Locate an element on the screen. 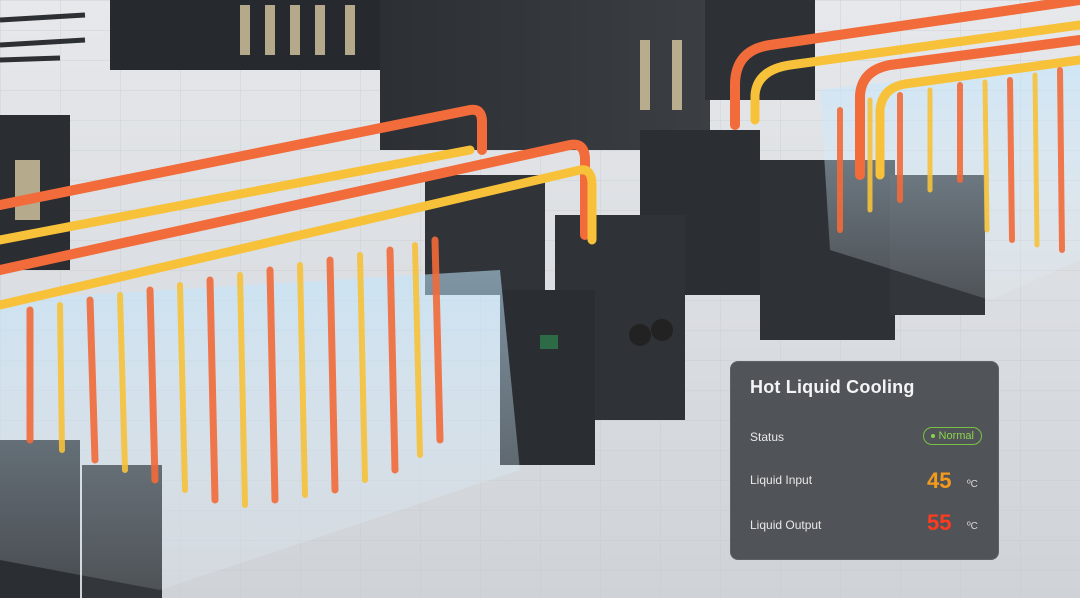  liquid-output-unit: ºC is located at coordinates (972, 526).